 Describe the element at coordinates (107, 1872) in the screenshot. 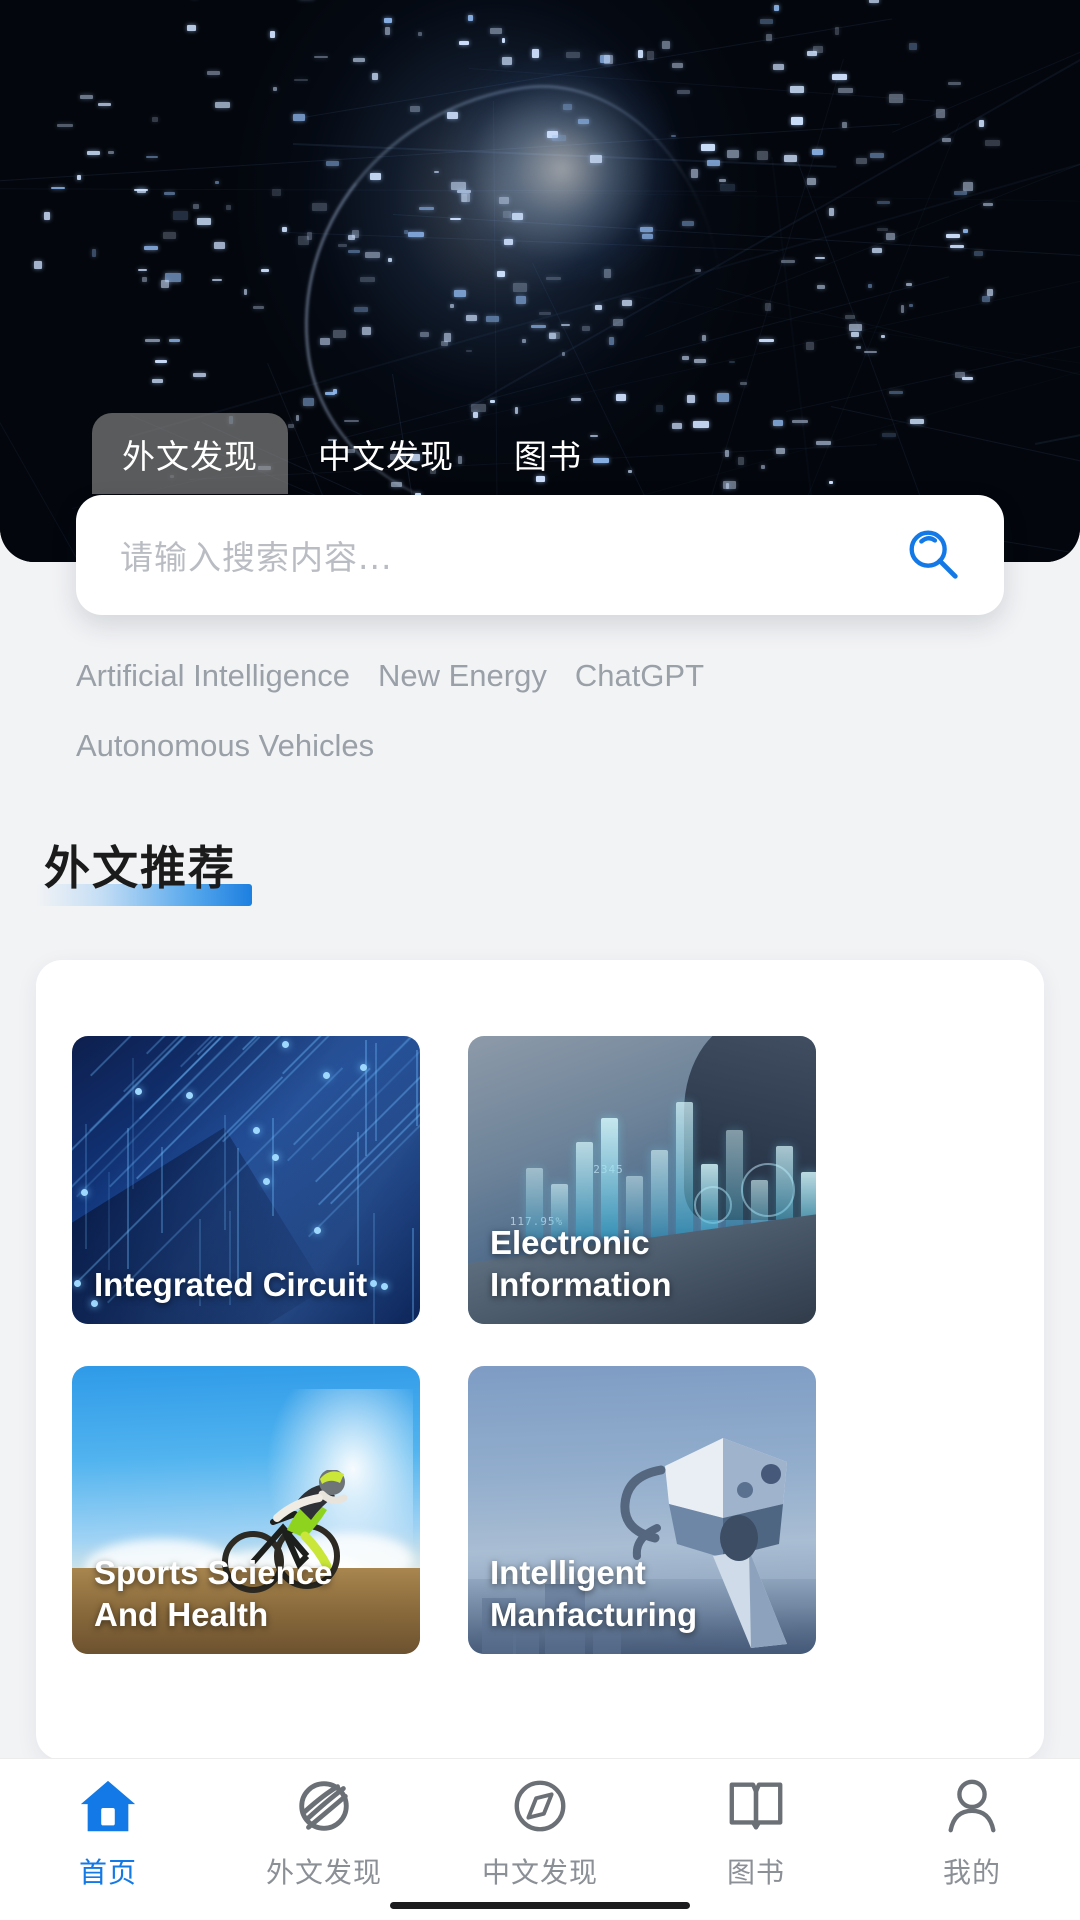

I see `nav-label: 首页` at that location.